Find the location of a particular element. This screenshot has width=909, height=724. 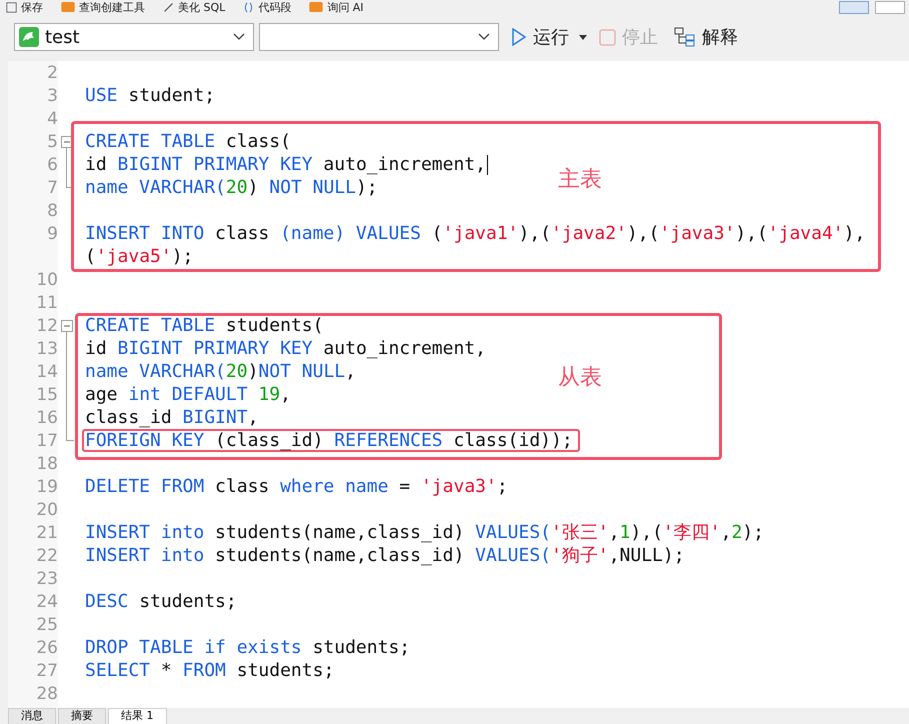

toolbar-button: 查询创建工具 is located at coordinates (112, 7).